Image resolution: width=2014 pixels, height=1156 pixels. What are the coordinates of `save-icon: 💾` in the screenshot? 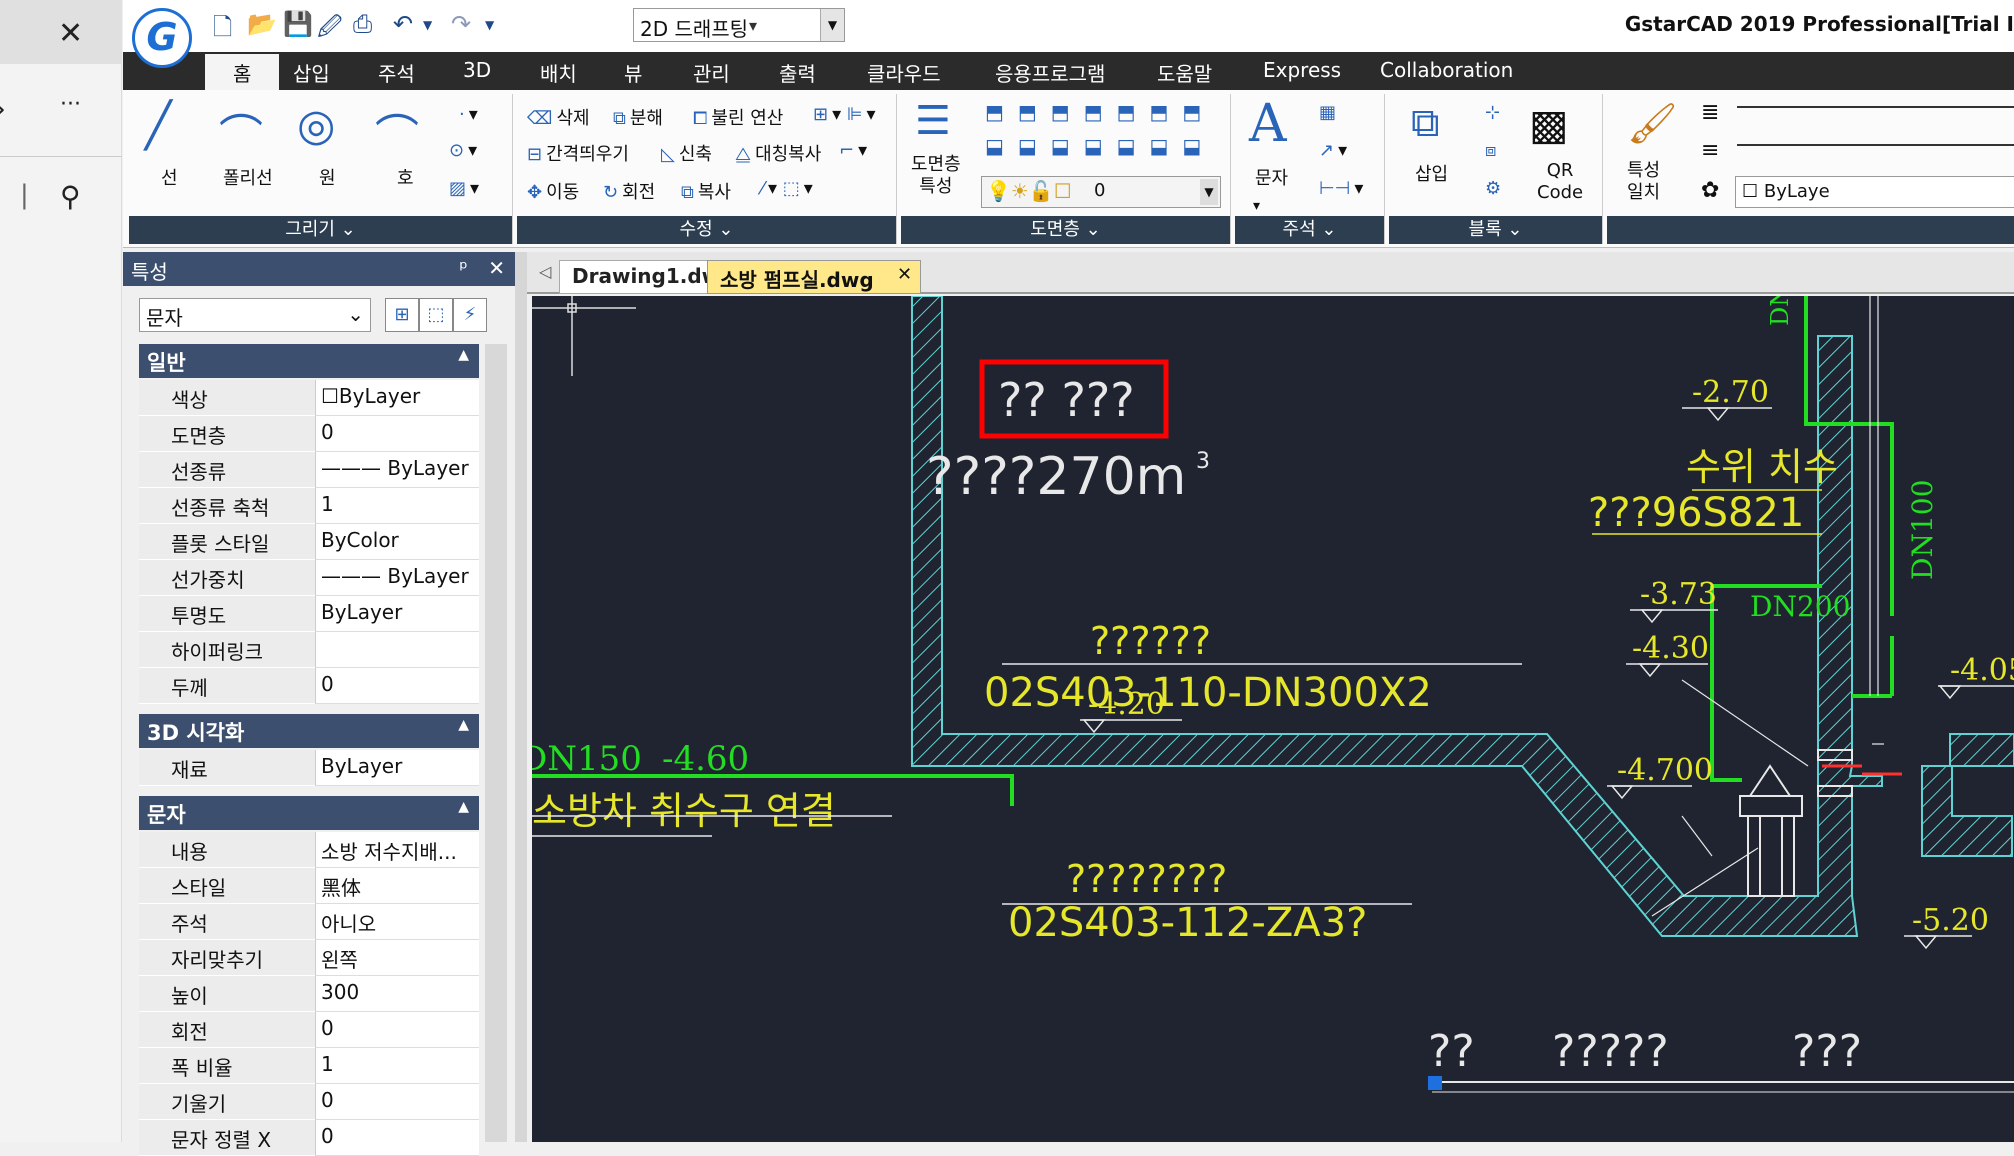 It's located at (298, 24).